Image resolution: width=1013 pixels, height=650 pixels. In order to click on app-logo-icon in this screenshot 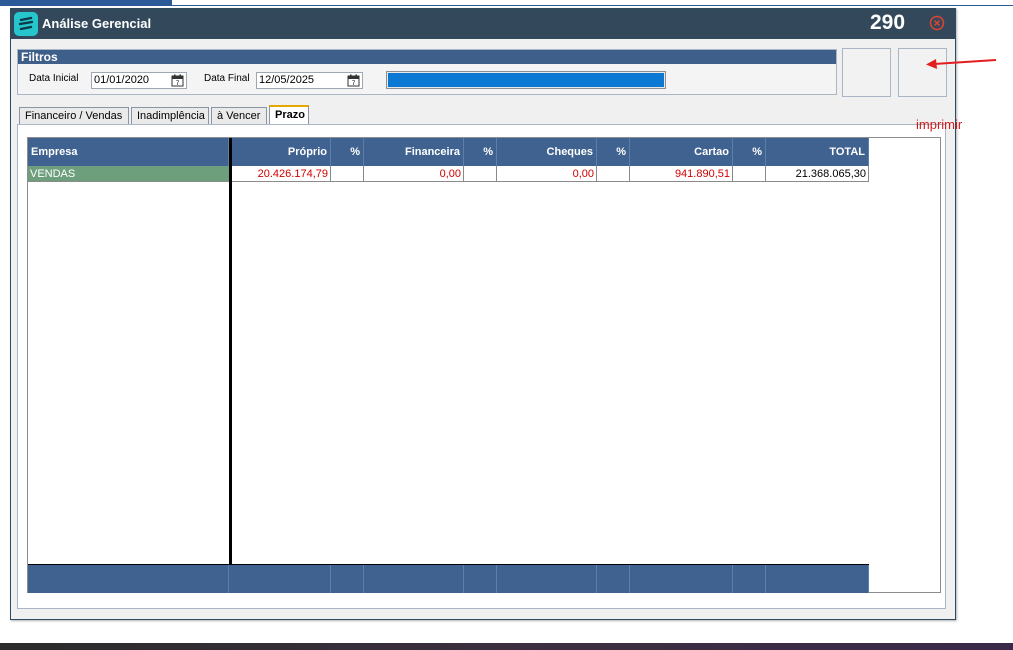, I will do `click(26, 24)`.